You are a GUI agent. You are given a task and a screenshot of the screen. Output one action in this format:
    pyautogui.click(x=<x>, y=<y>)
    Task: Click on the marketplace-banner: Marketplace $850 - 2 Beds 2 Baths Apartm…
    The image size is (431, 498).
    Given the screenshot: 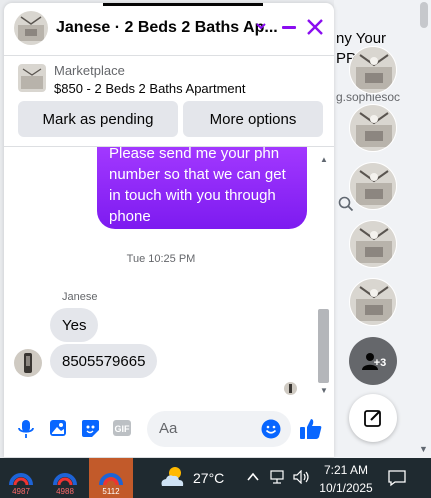 What is the action you would take?
    pyautogui.click(x=169, y=101)
    